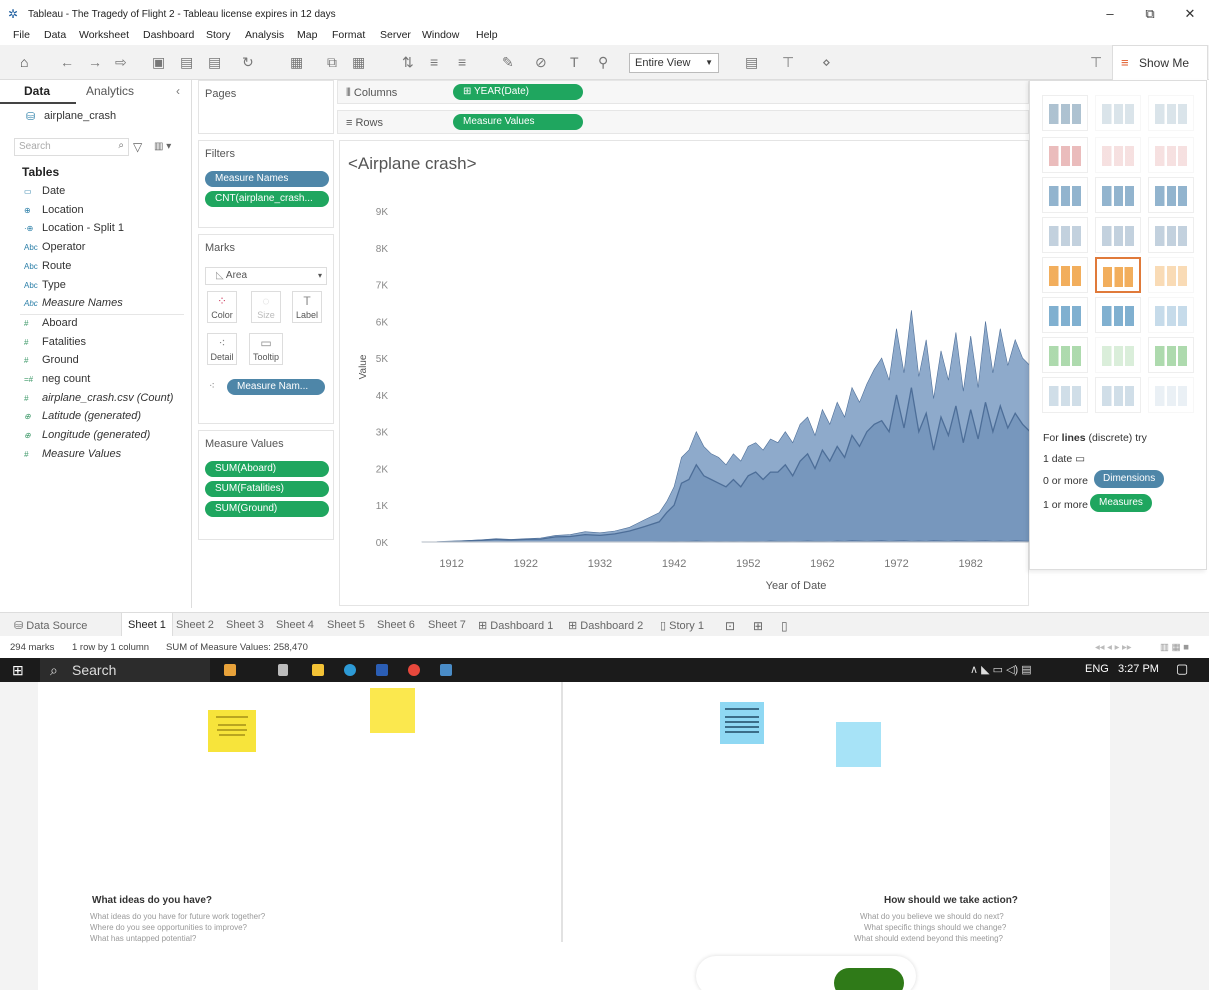 The height and width of the screenshot is (990, 1209). Describe the element at coordinates (98, 398) in the screenshot. I see `field-item: # airplane_crash.csv (Count)` at that location.